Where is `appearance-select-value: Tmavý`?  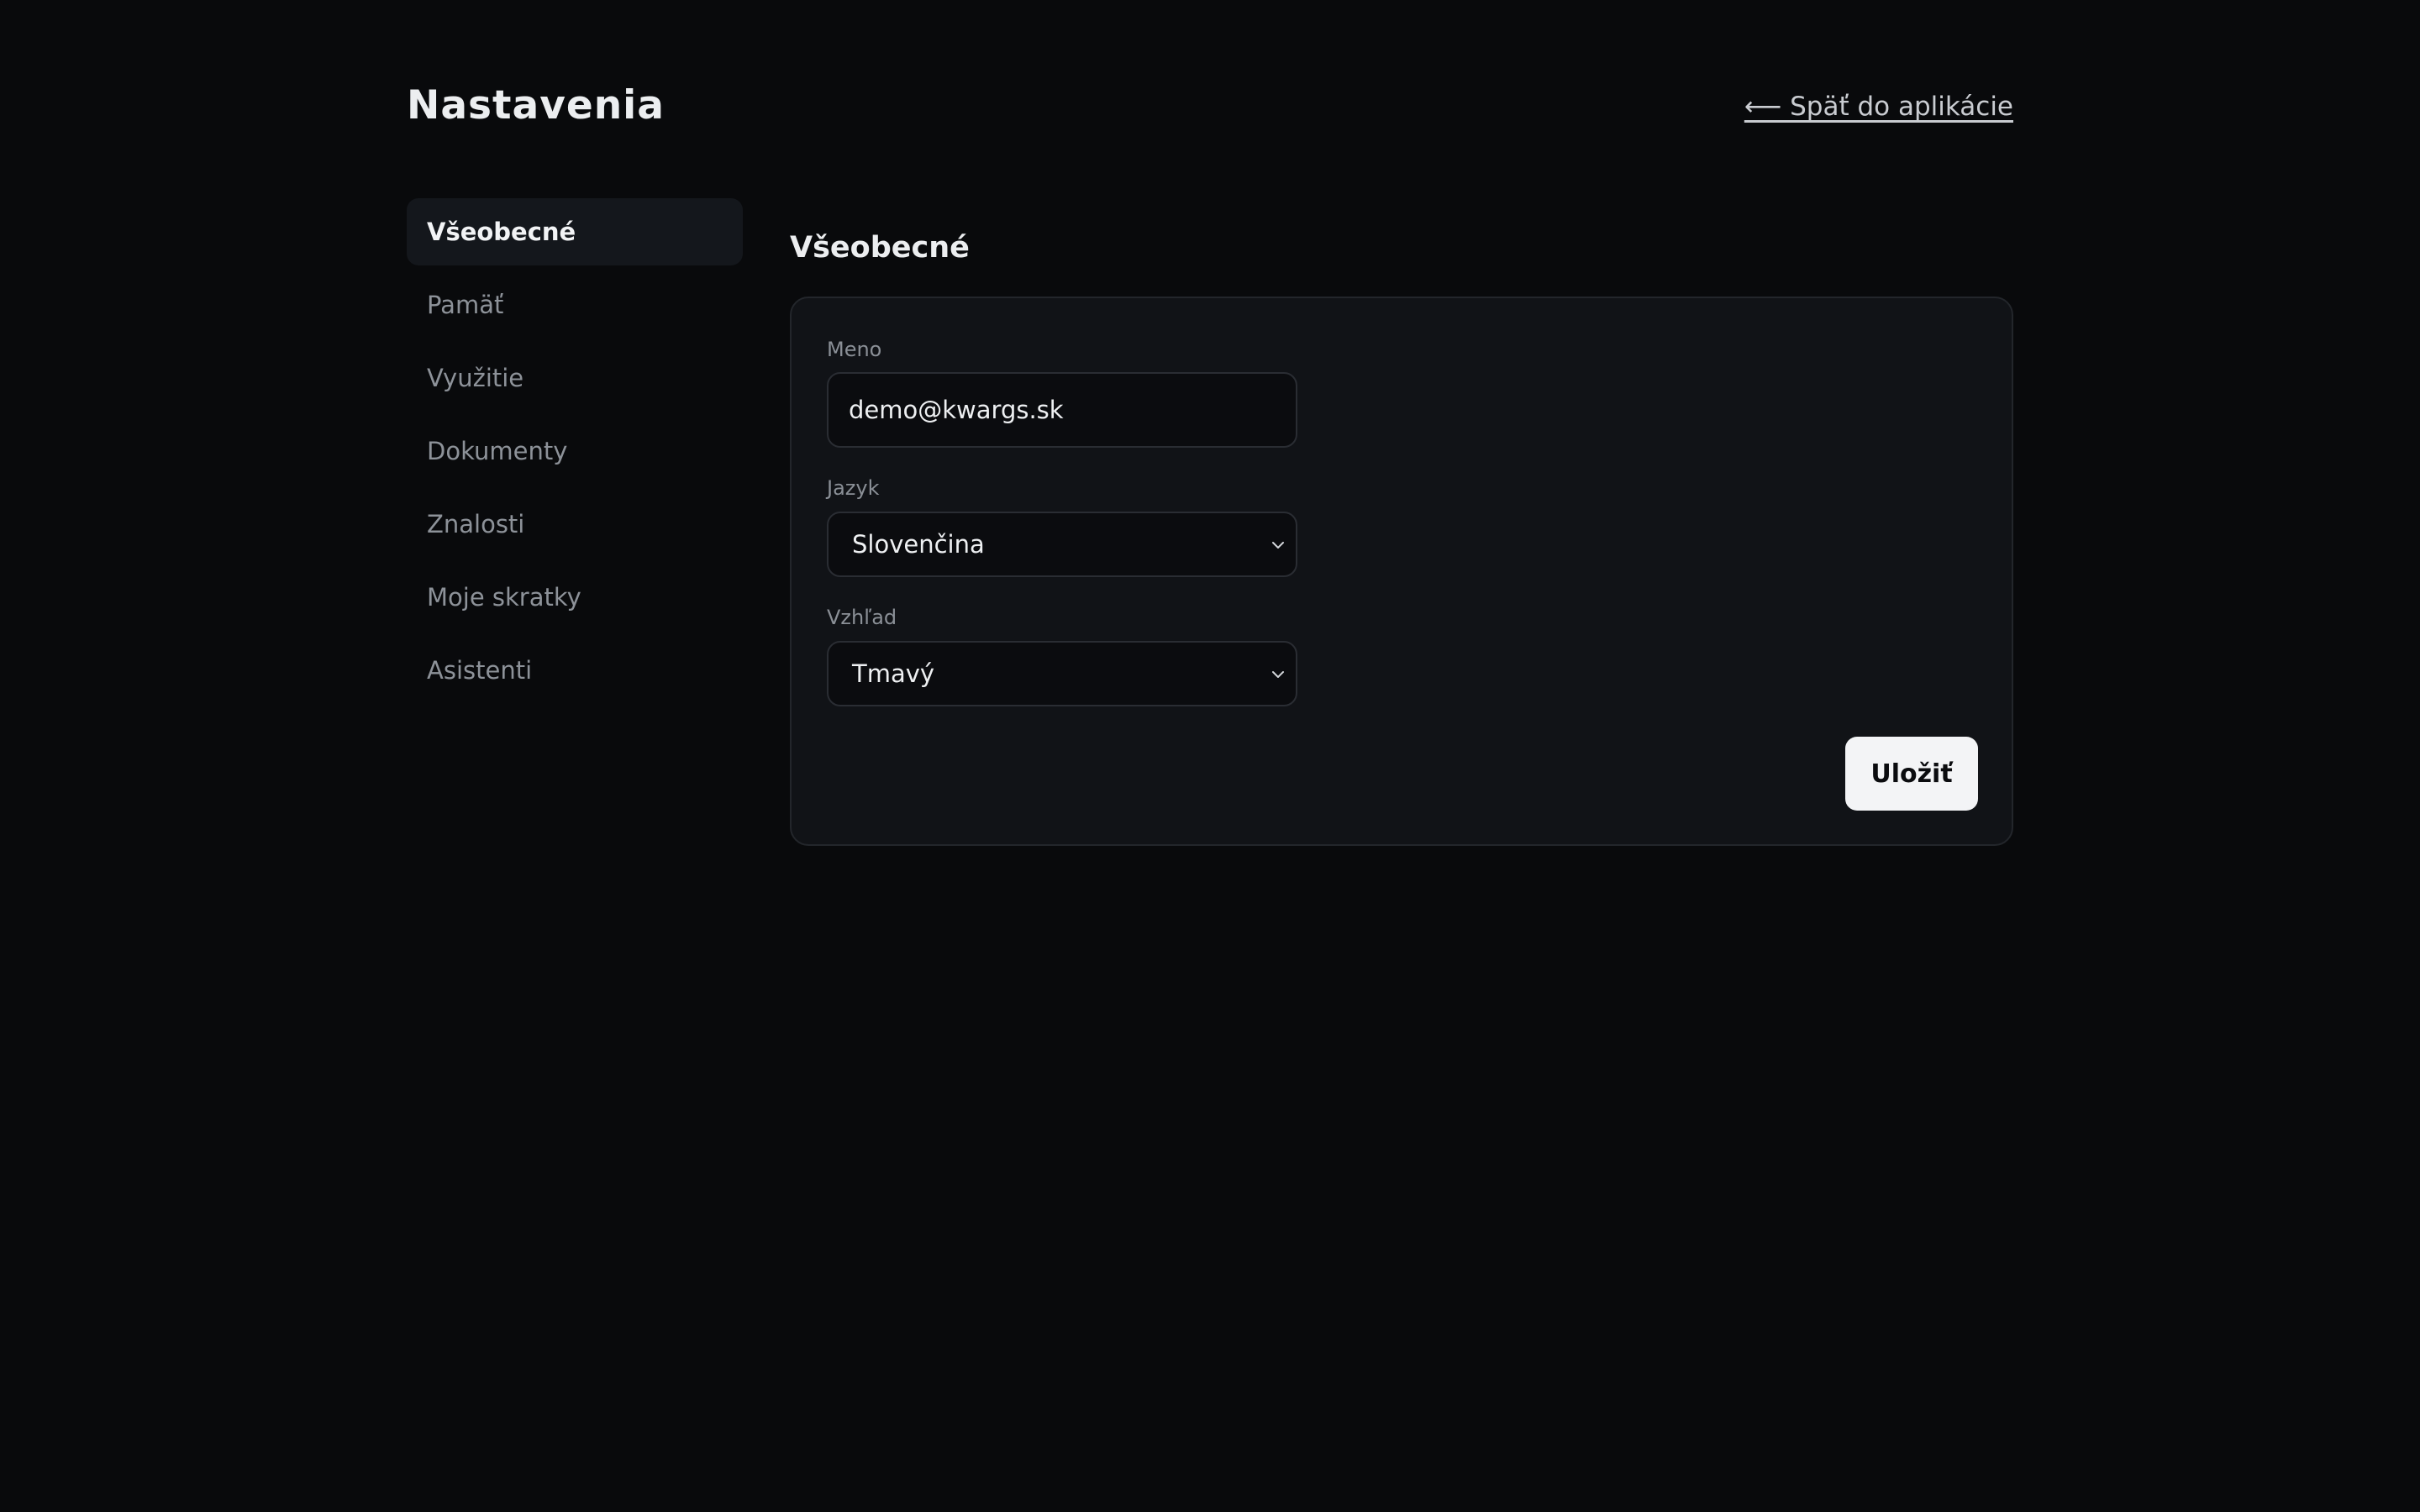 appearance-select-value: Tmavý is located at coordinates (894, 673).